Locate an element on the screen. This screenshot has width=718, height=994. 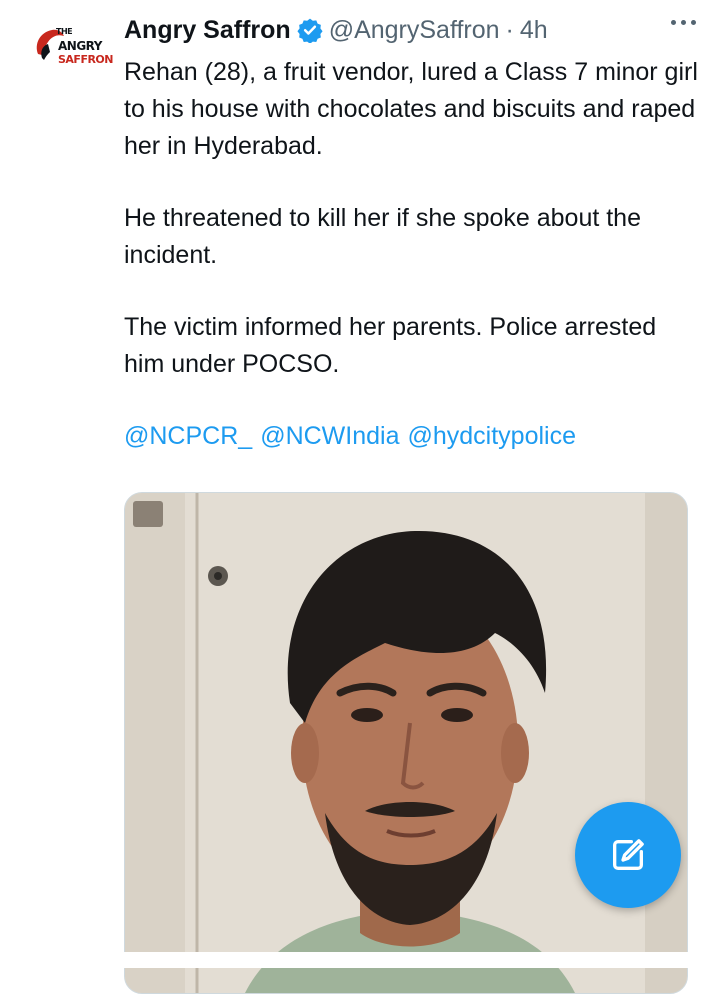
logo-word-the: THE is located at coordinates (64, 31).